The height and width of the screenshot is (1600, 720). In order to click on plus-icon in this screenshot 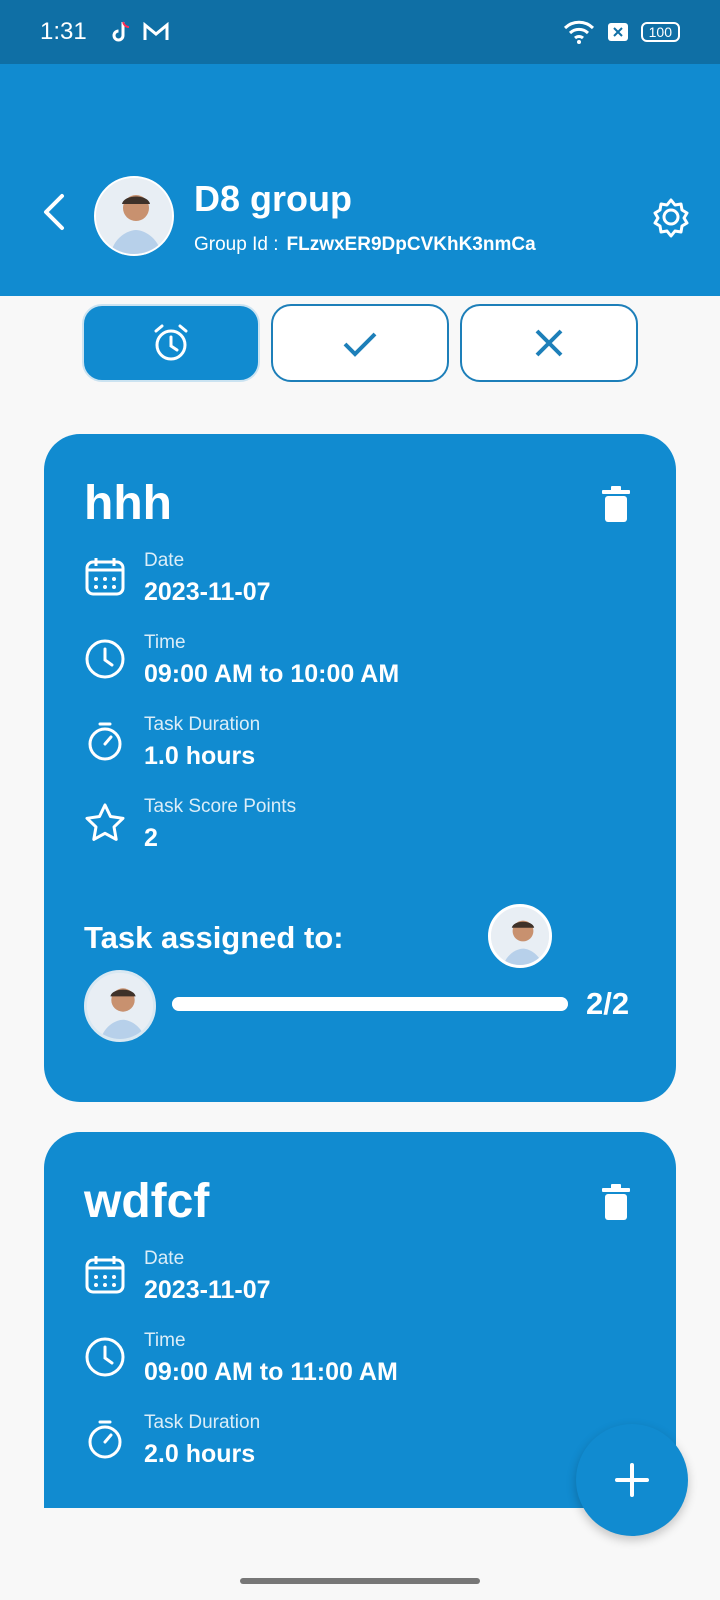, I will do `click(632, 1480)`.